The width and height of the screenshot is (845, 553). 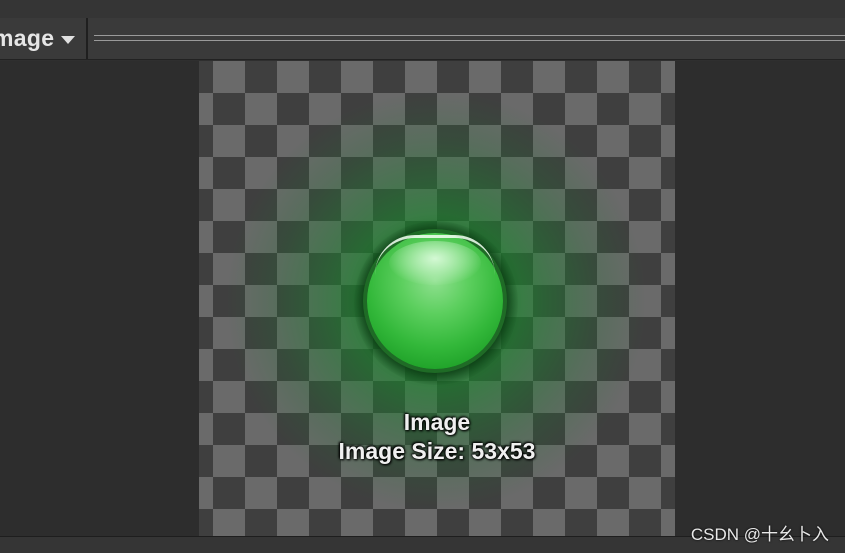 I want to click on caret-down-icon, so click(x=68, y=39).